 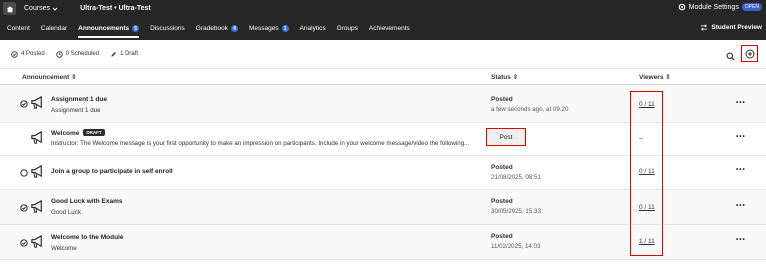 What do you see at coordinates (76, 110) in the screenshot?
I see `announcement-preview: Assignment 1 due` at bounding box center [76, 110].